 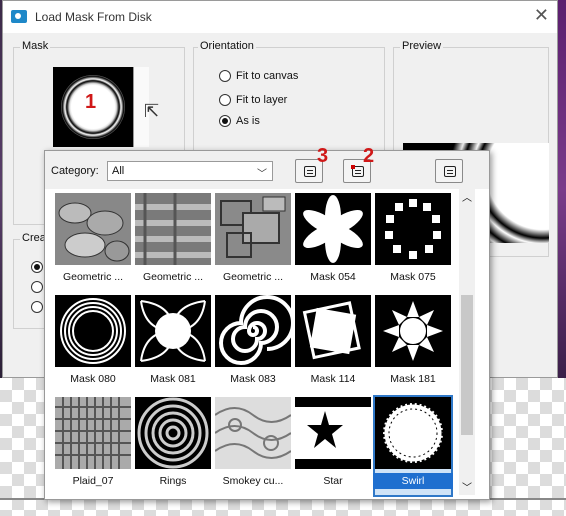 I want to click on category-value: All, so click(x=118, y=171).